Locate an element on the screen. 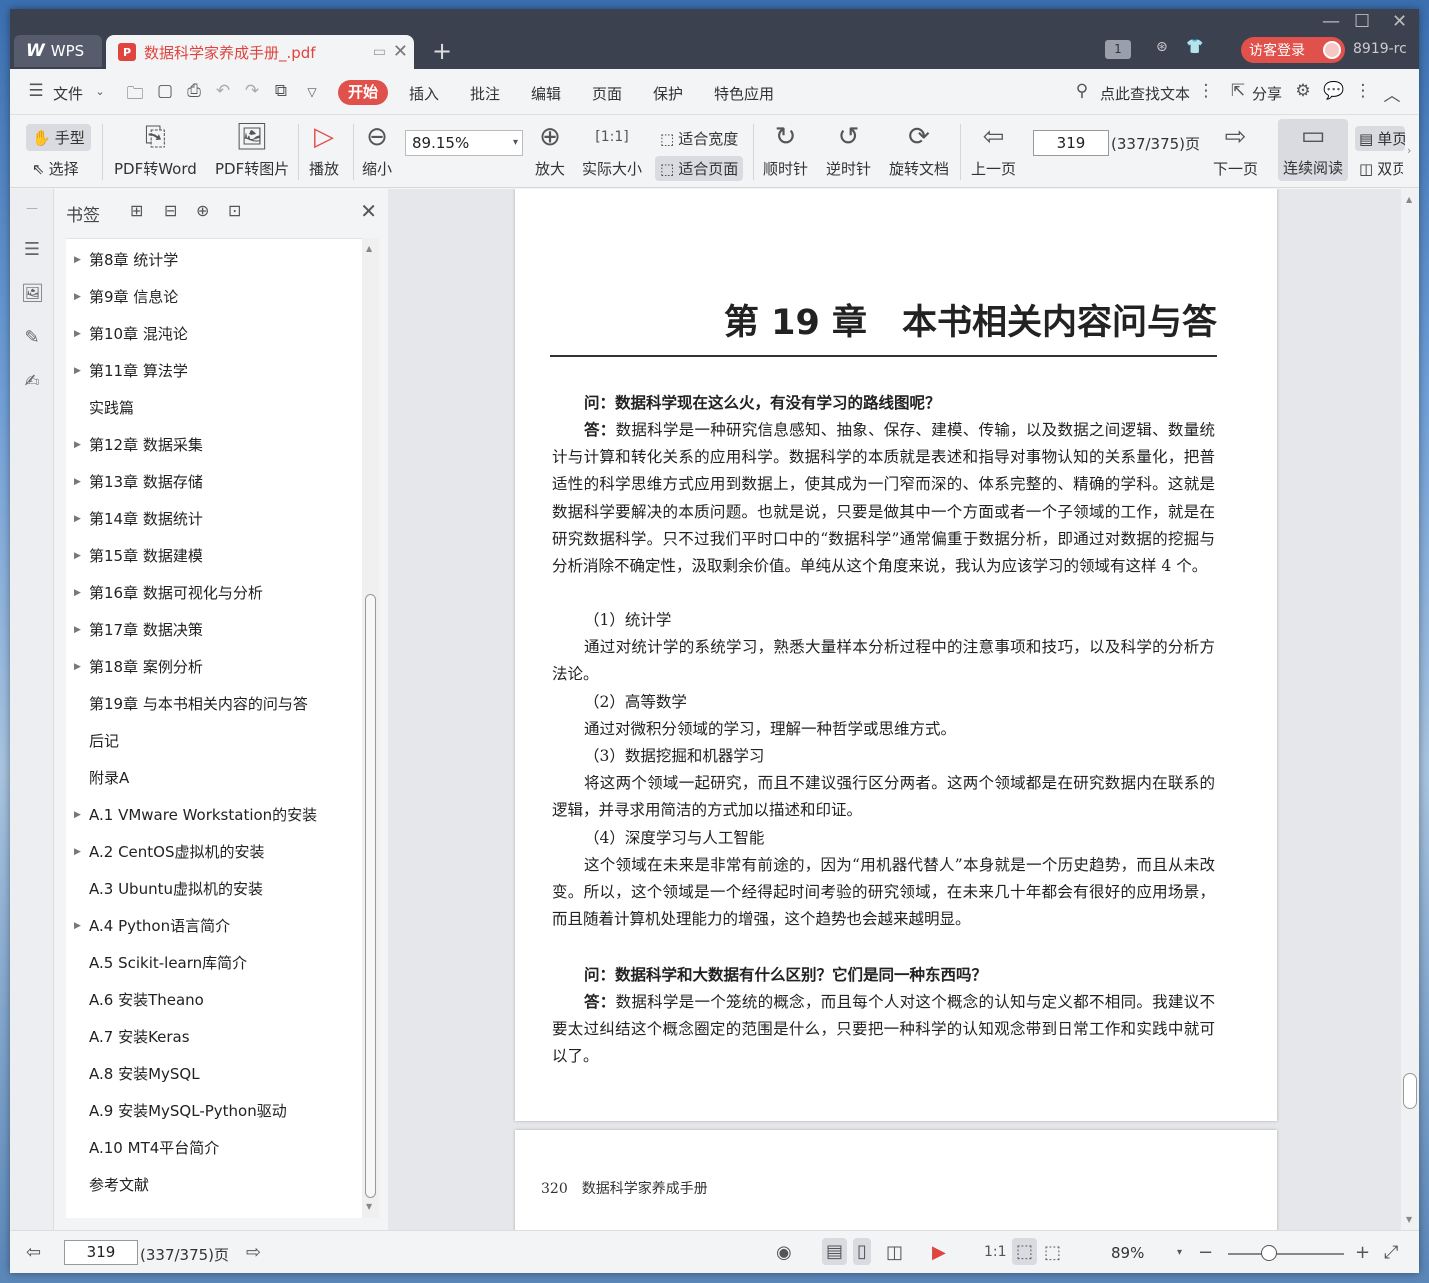  double-page-button: ◫ 双页 is located at coordinates (1381, 168).